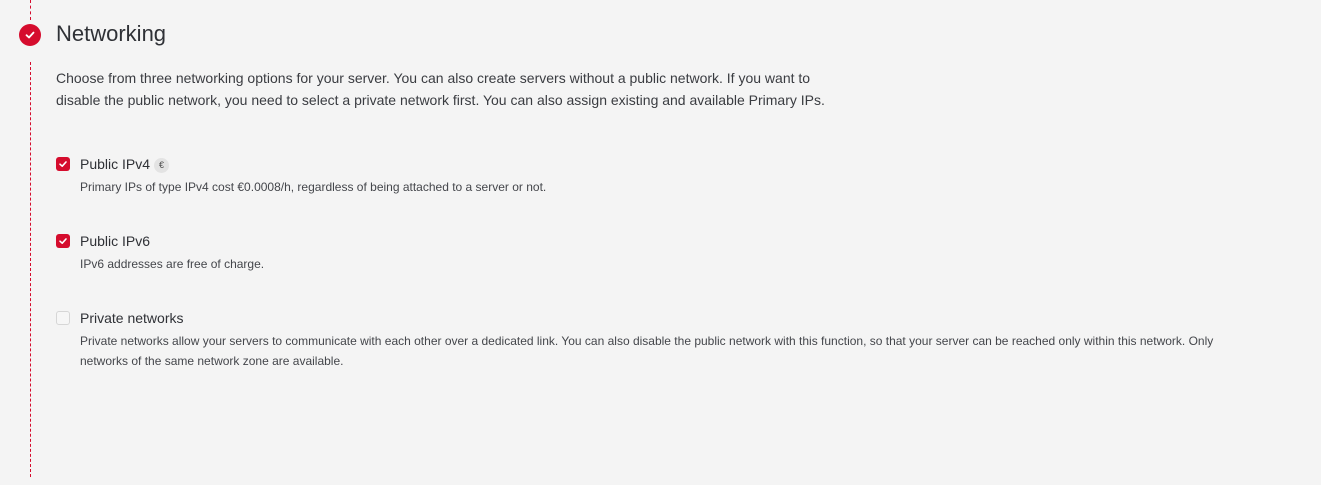 This screenshot has height=485, width=1321. I want to click on public-ipv6-label: Public IPv6, so click(115, 241).